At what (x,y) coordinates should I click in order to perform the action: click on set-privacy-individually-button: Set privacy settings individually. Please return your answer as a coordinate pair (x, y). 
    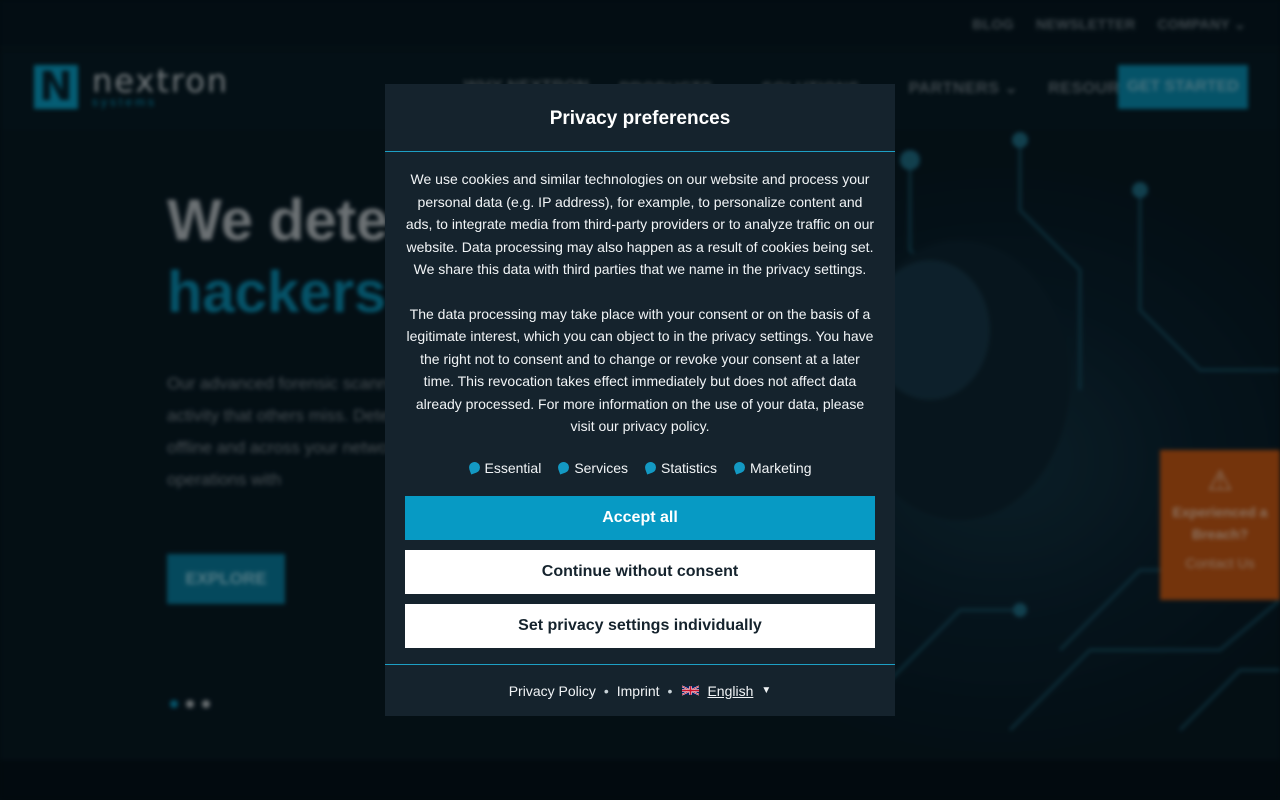
    Looking at the image, I should click on (640, 626).